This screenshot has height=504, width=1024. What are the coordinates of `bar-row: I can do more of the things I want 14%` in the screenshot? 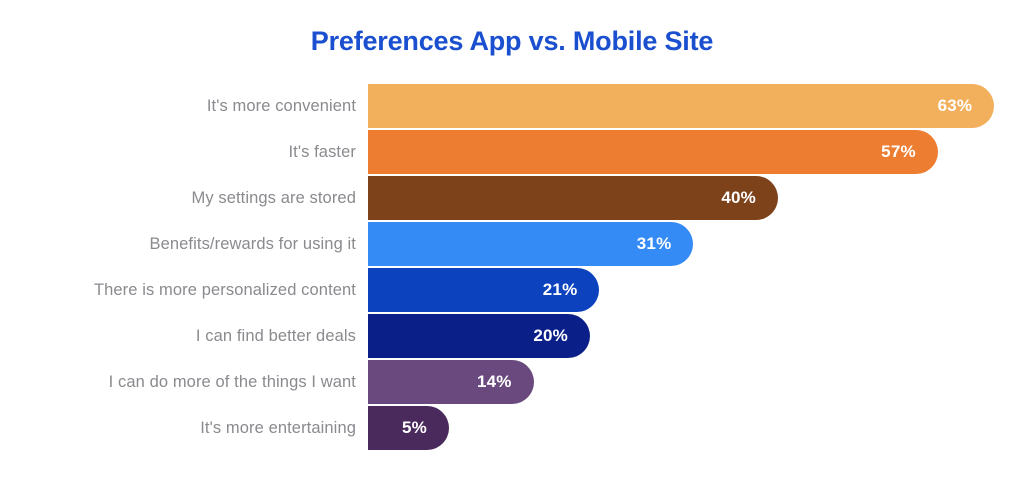 It's located at (512, 383).